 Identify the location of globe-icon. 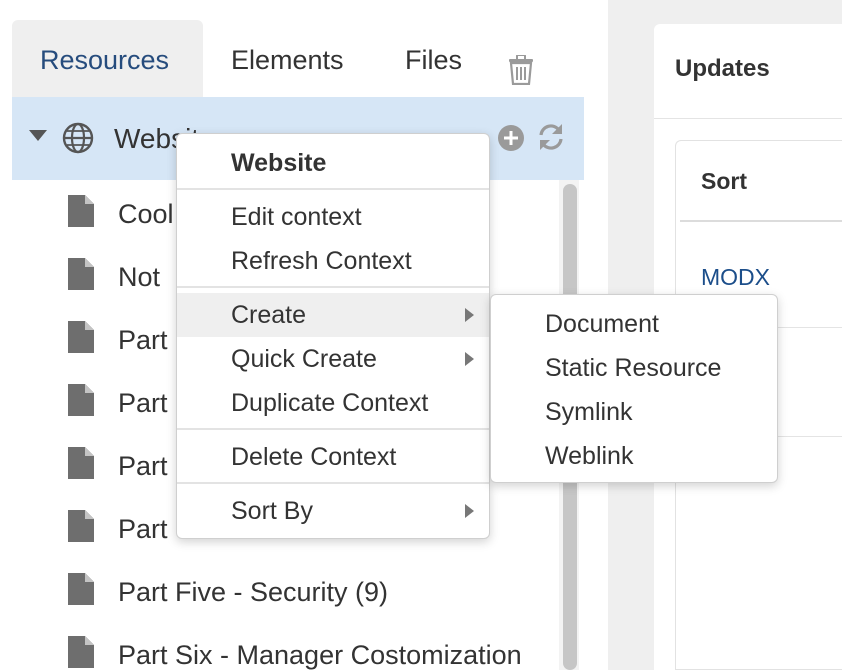
(78, 138).